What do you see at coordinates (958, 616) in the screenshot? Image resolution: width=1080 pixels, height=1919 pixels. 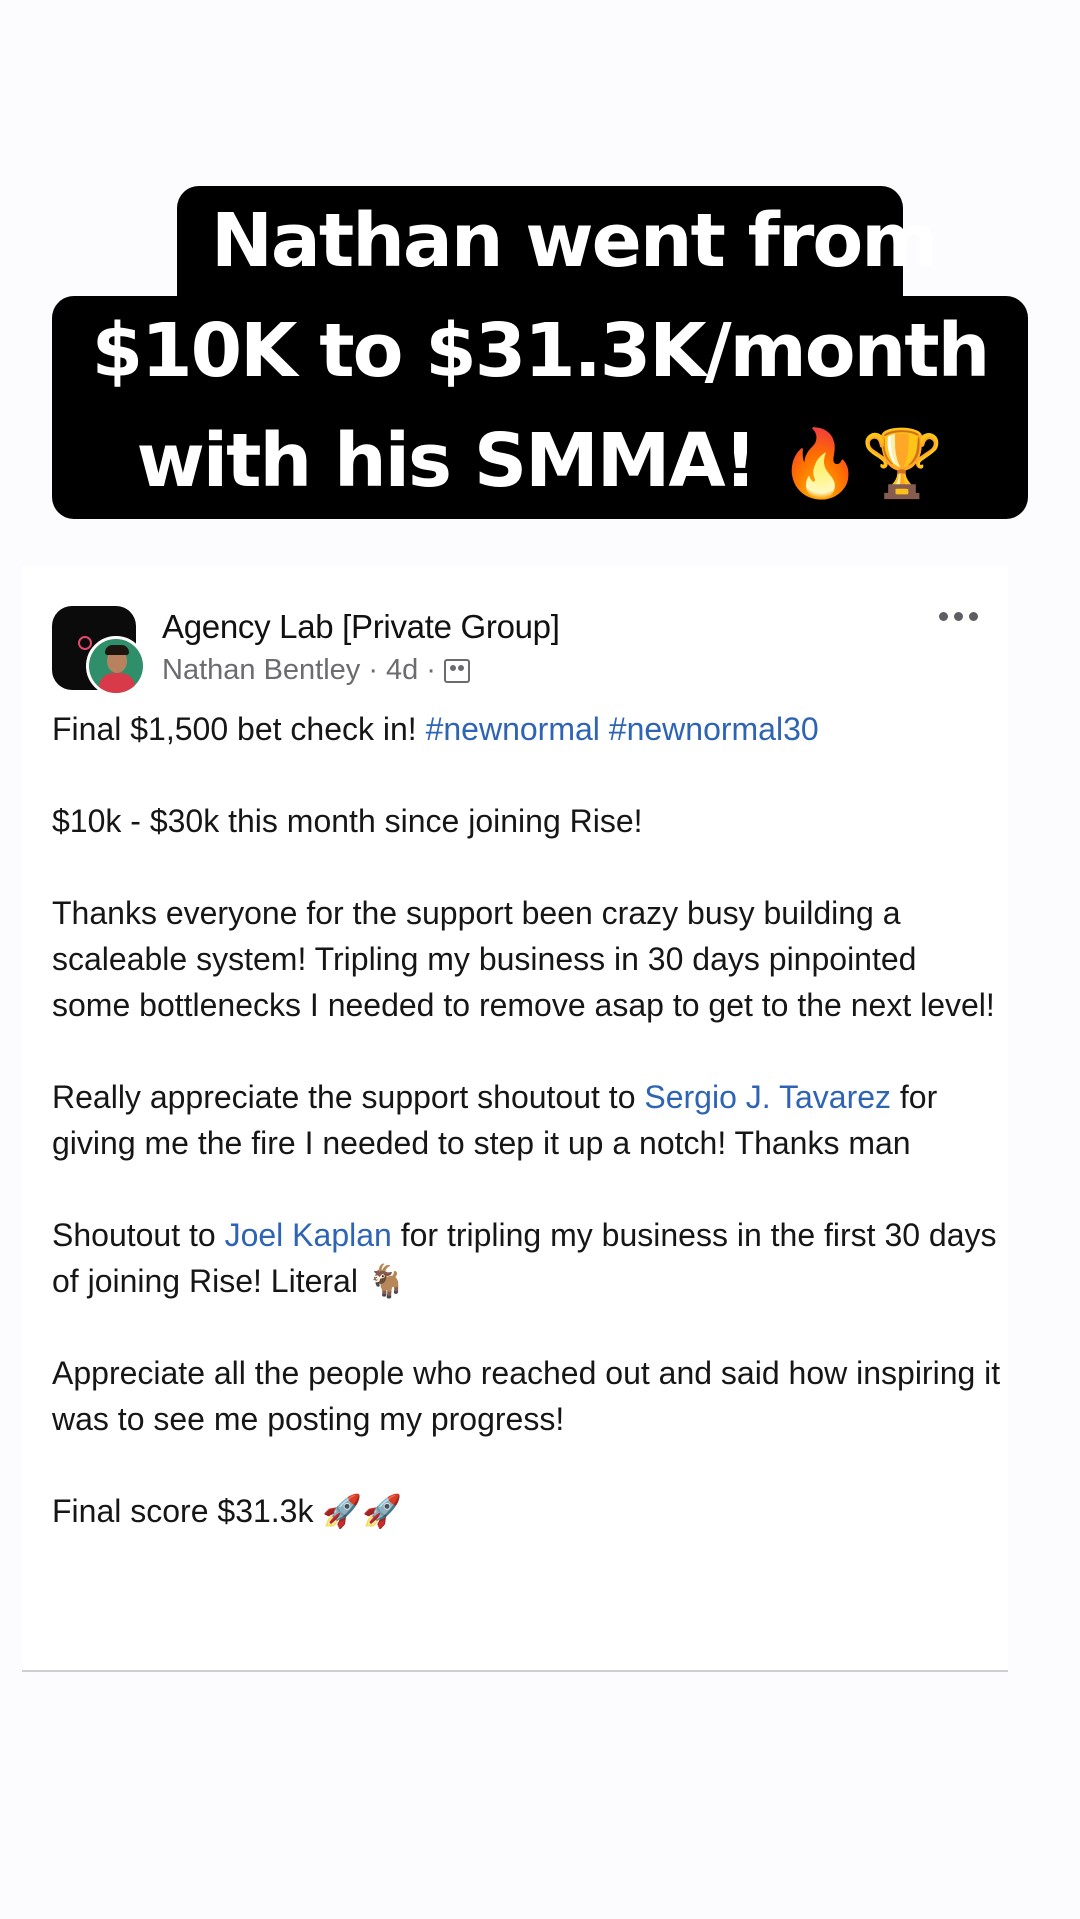 I see `more-options-icon` at bounding box center [958, 616].